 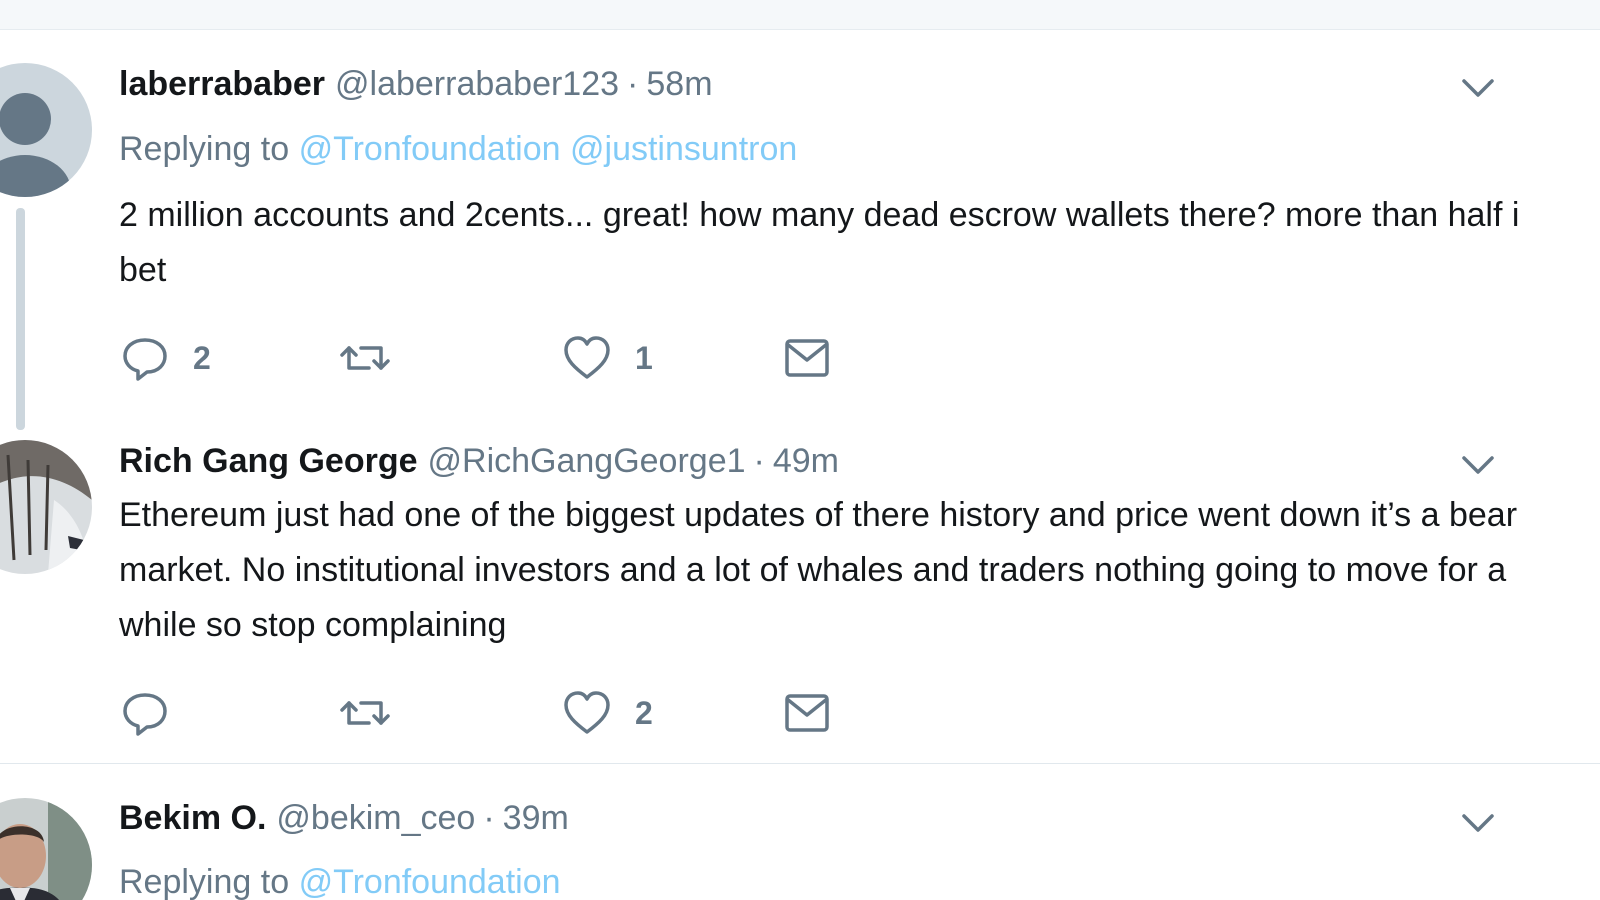 I want to click on tweet-divider, so click(x=800, y=763).